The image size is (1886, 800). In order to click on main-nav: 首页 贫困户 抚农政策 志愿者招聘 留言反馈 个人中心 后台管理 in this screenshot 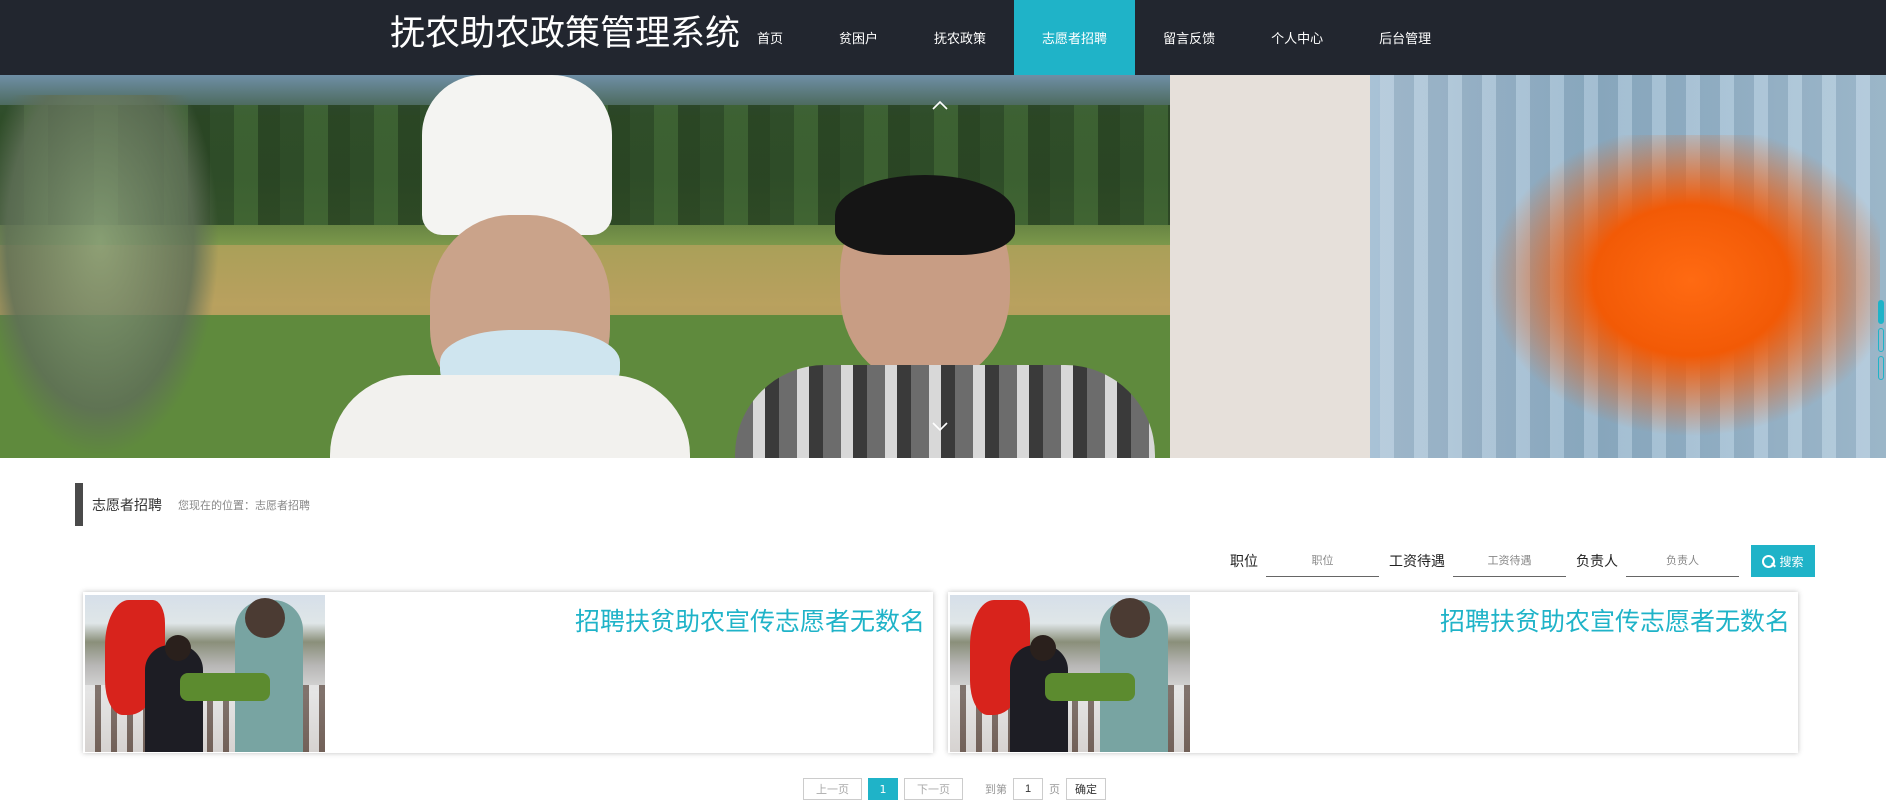, I will do `click(1094, 37)`.